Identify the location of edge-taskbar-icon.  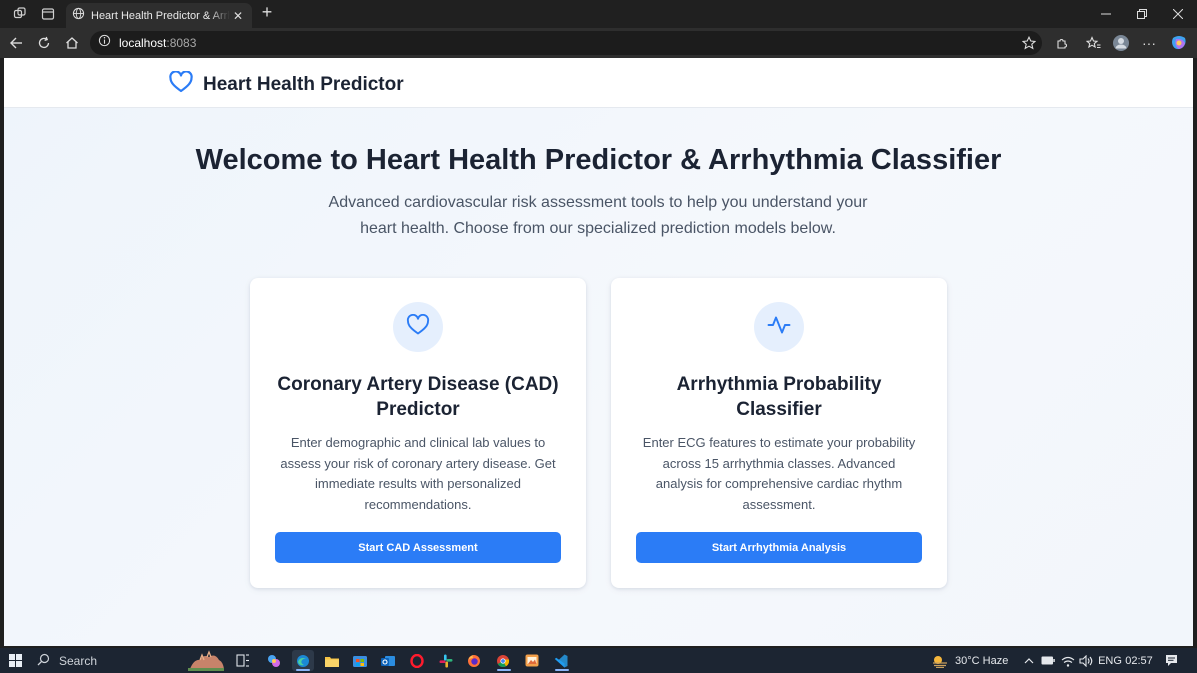
(303, 660).